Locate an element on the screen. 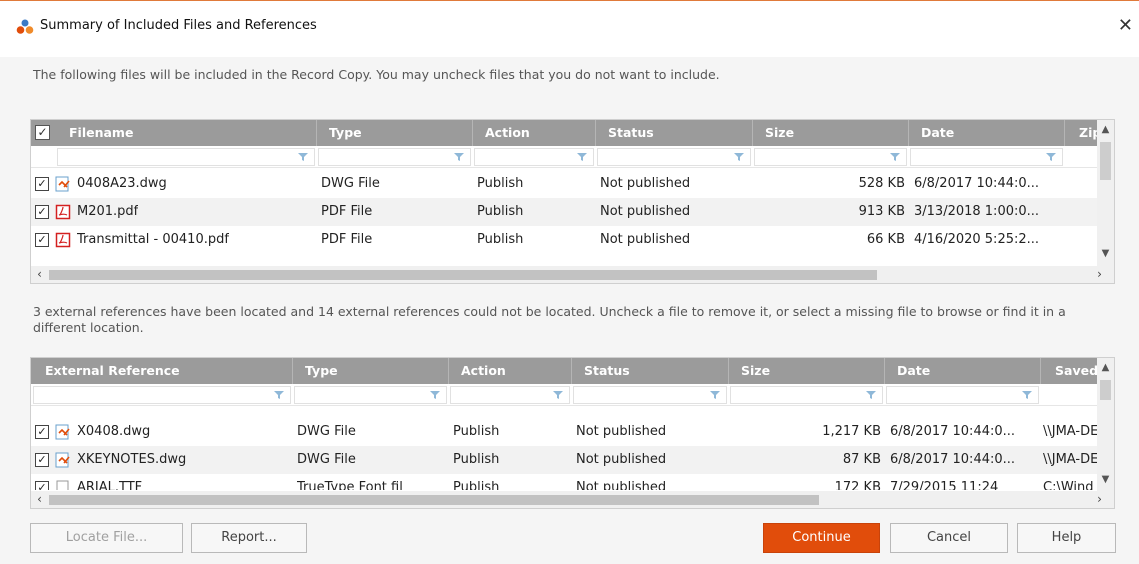 The height and width of the screenshot is (564, 1139). row-filename: M201.pdf is located at coordinates (108, 211).